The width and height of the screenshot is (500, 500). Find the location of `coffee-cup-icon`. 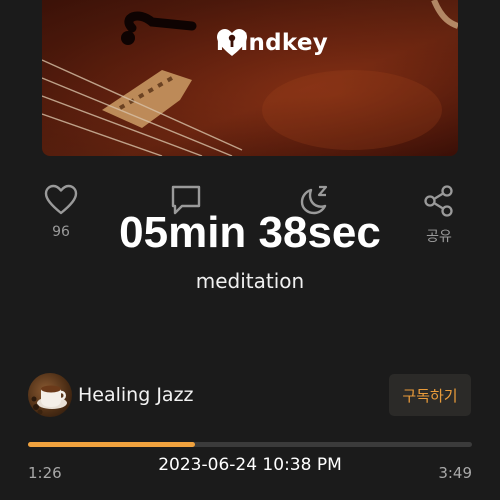

coffee-cup-icon is located at coordinates (49, 400).